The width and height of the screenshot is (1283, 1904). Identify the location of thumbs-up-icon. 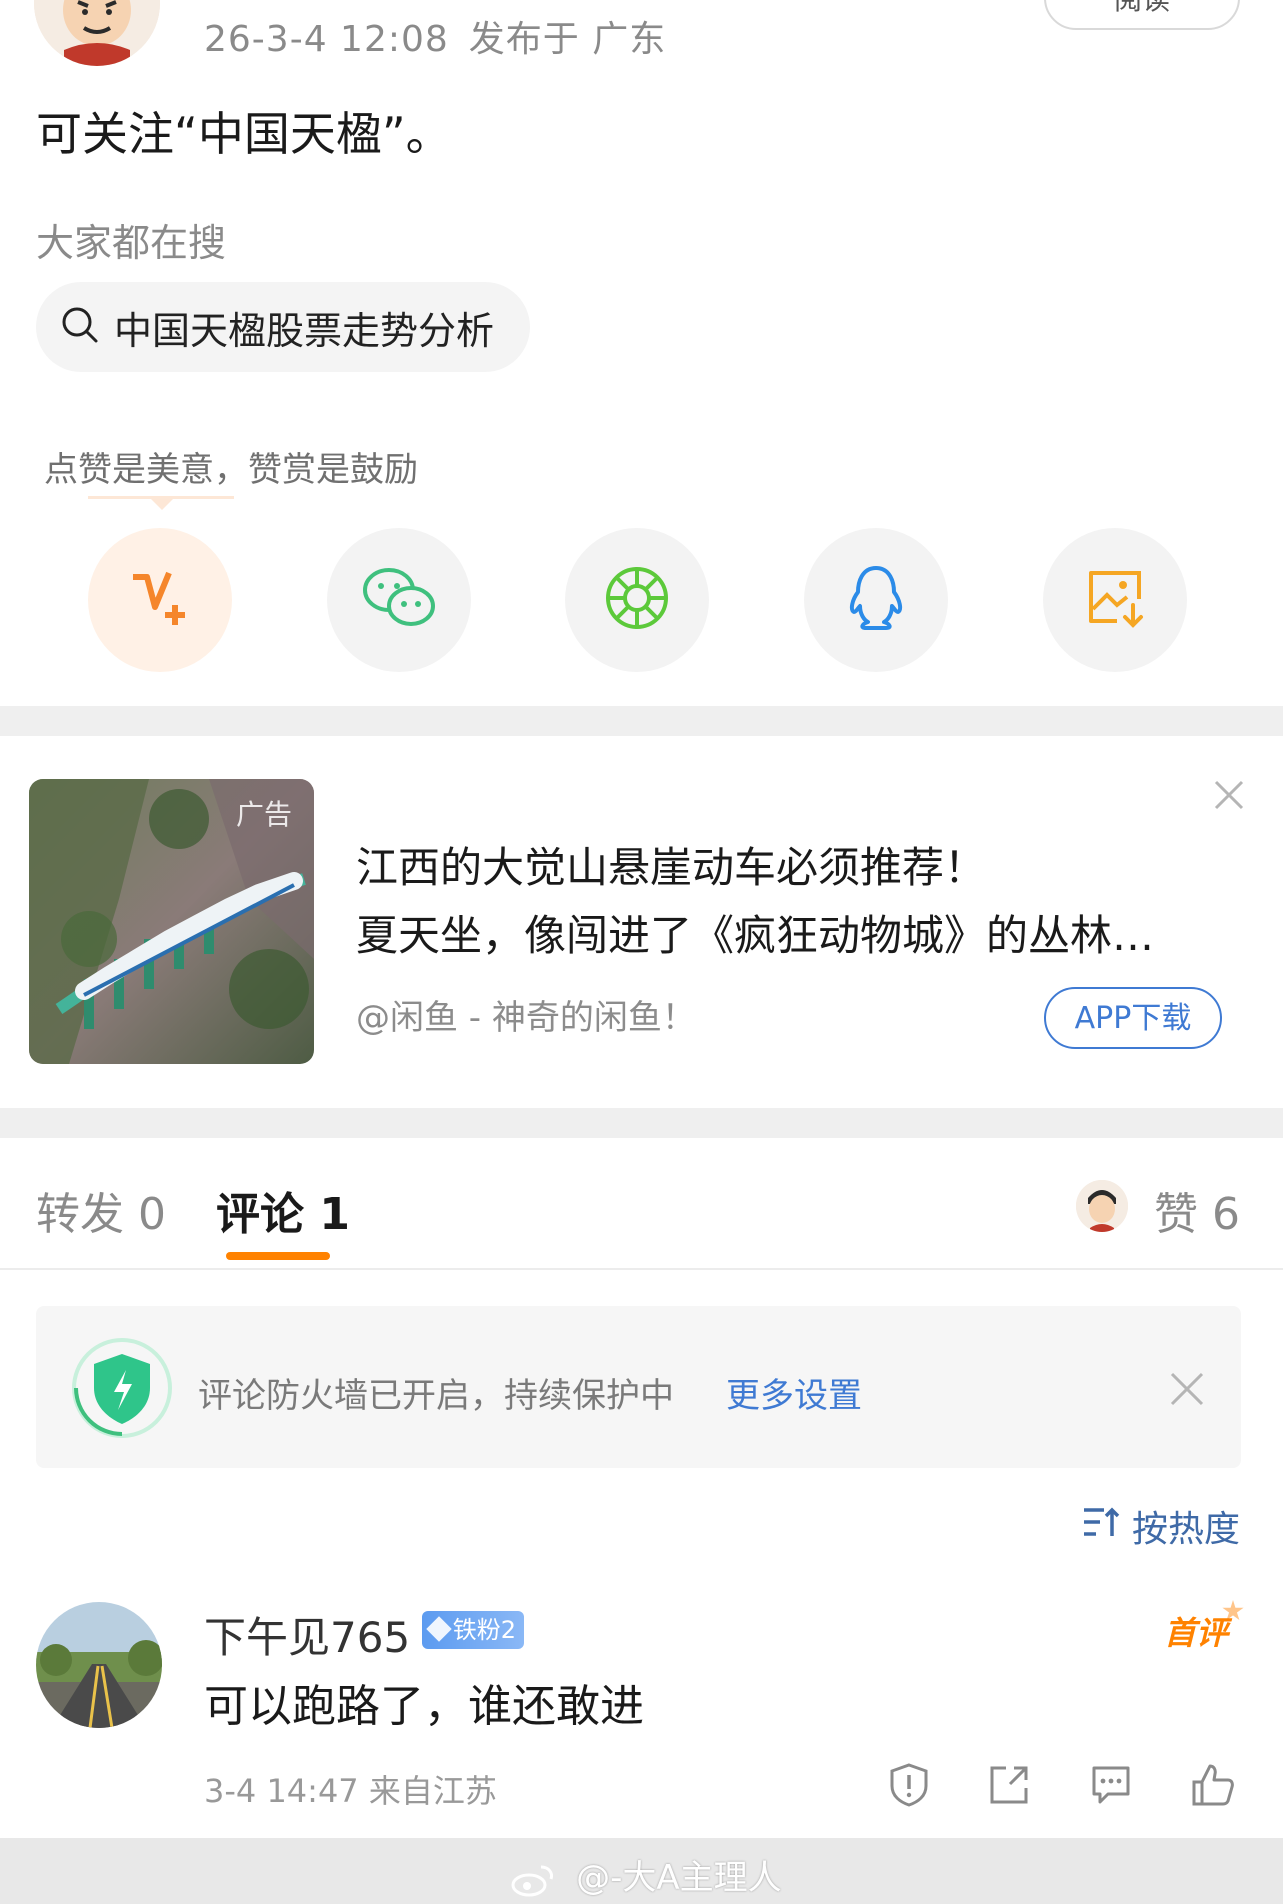
(1213, 1788).